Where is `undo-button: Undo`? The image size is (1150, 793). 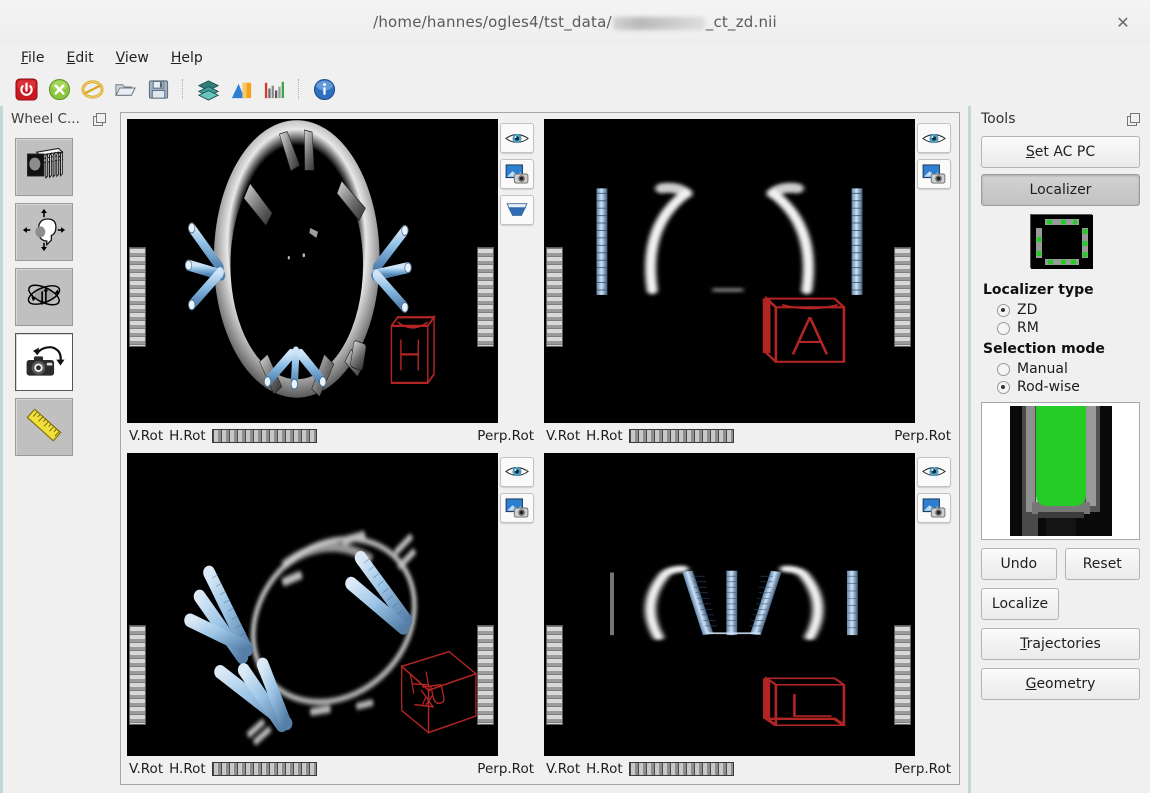 undo-button: Undo is located at coordinates (1019, 564).